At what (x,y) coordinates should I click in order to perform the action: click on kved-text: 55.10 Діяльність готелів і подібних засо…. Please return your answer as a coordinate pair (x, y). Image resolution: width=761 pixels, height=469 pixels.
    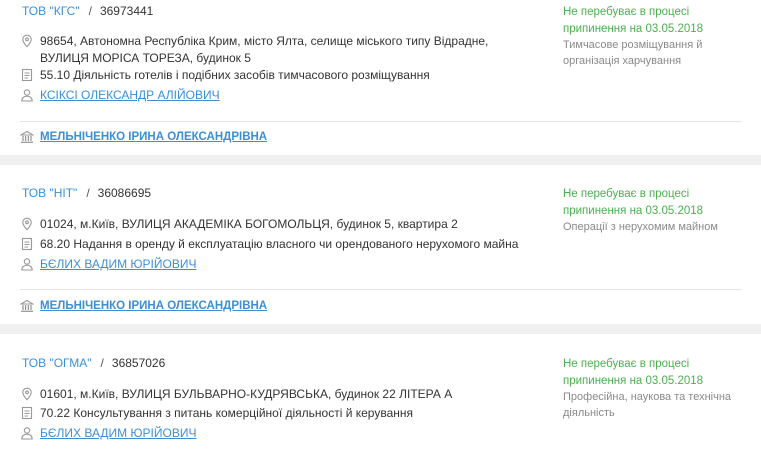
    Looking at the image, I should click on (235, 75).